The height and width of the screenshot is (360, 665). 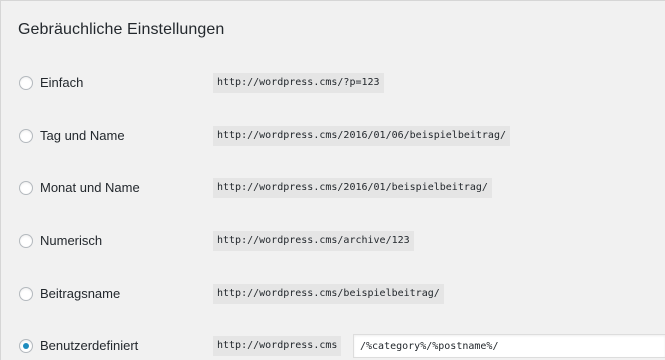 I want to click on custom-structure-input, so click(x=509, y=346).